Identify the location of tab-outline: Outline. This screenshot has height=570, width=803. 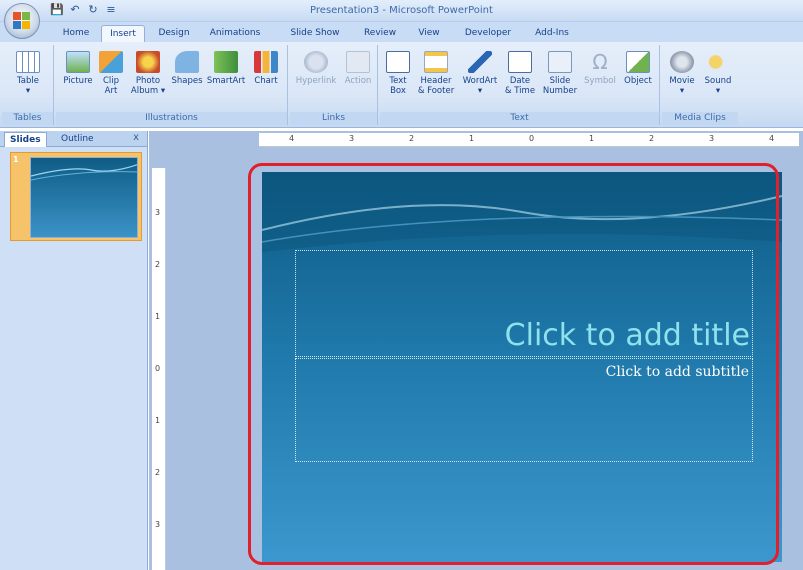
(77, 139).